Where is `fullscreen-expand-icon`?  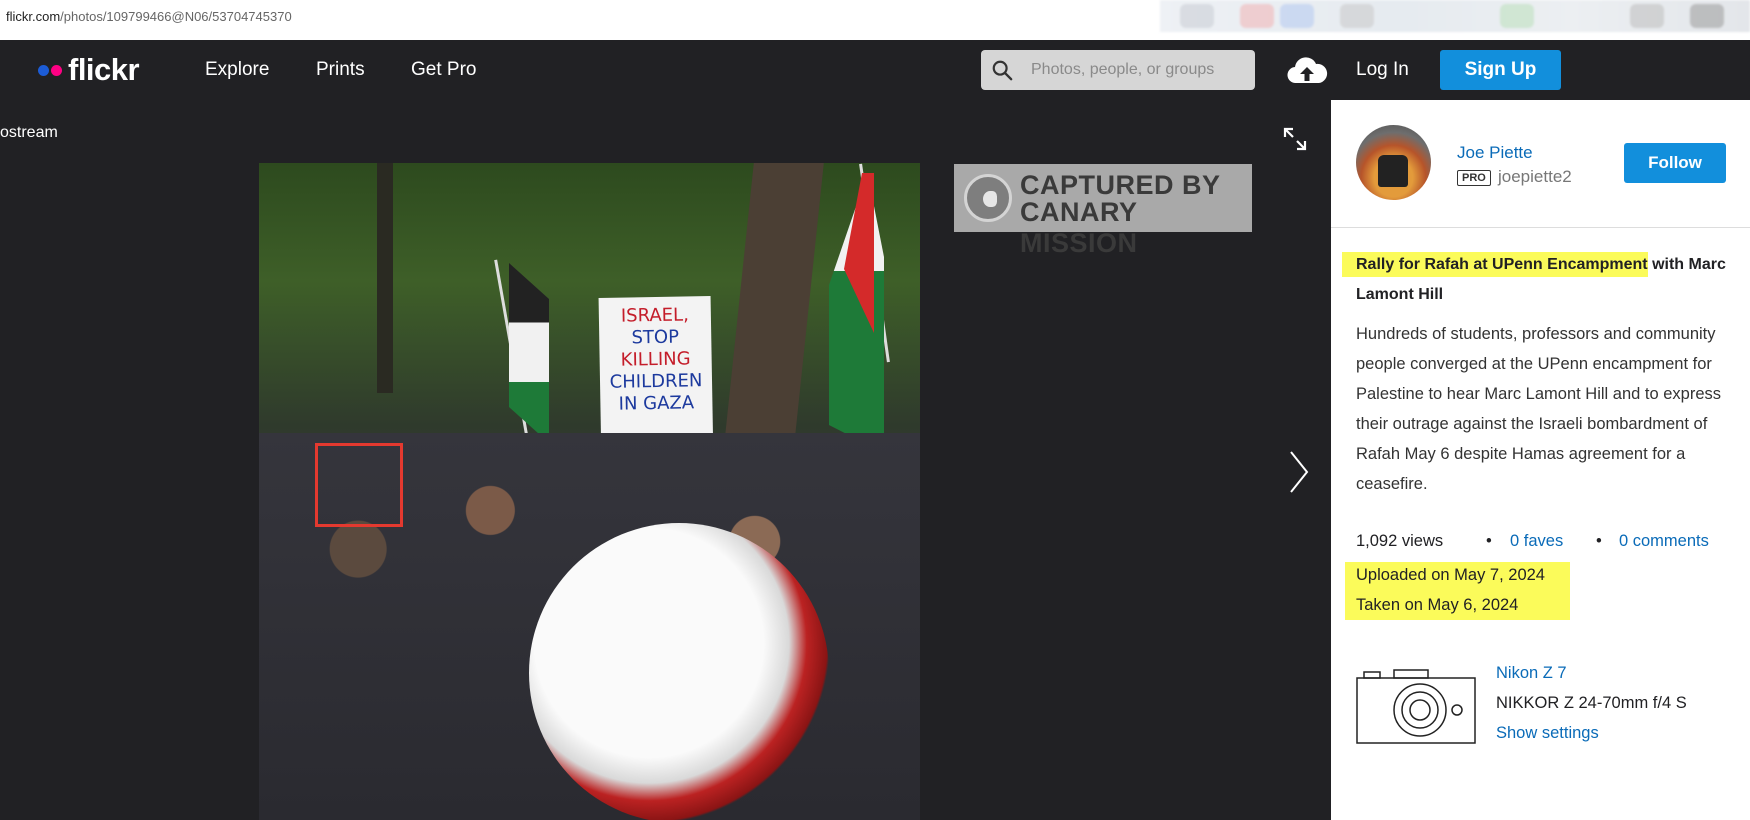 fullscreen-expand-icon is located at coordinates (1295, 139).